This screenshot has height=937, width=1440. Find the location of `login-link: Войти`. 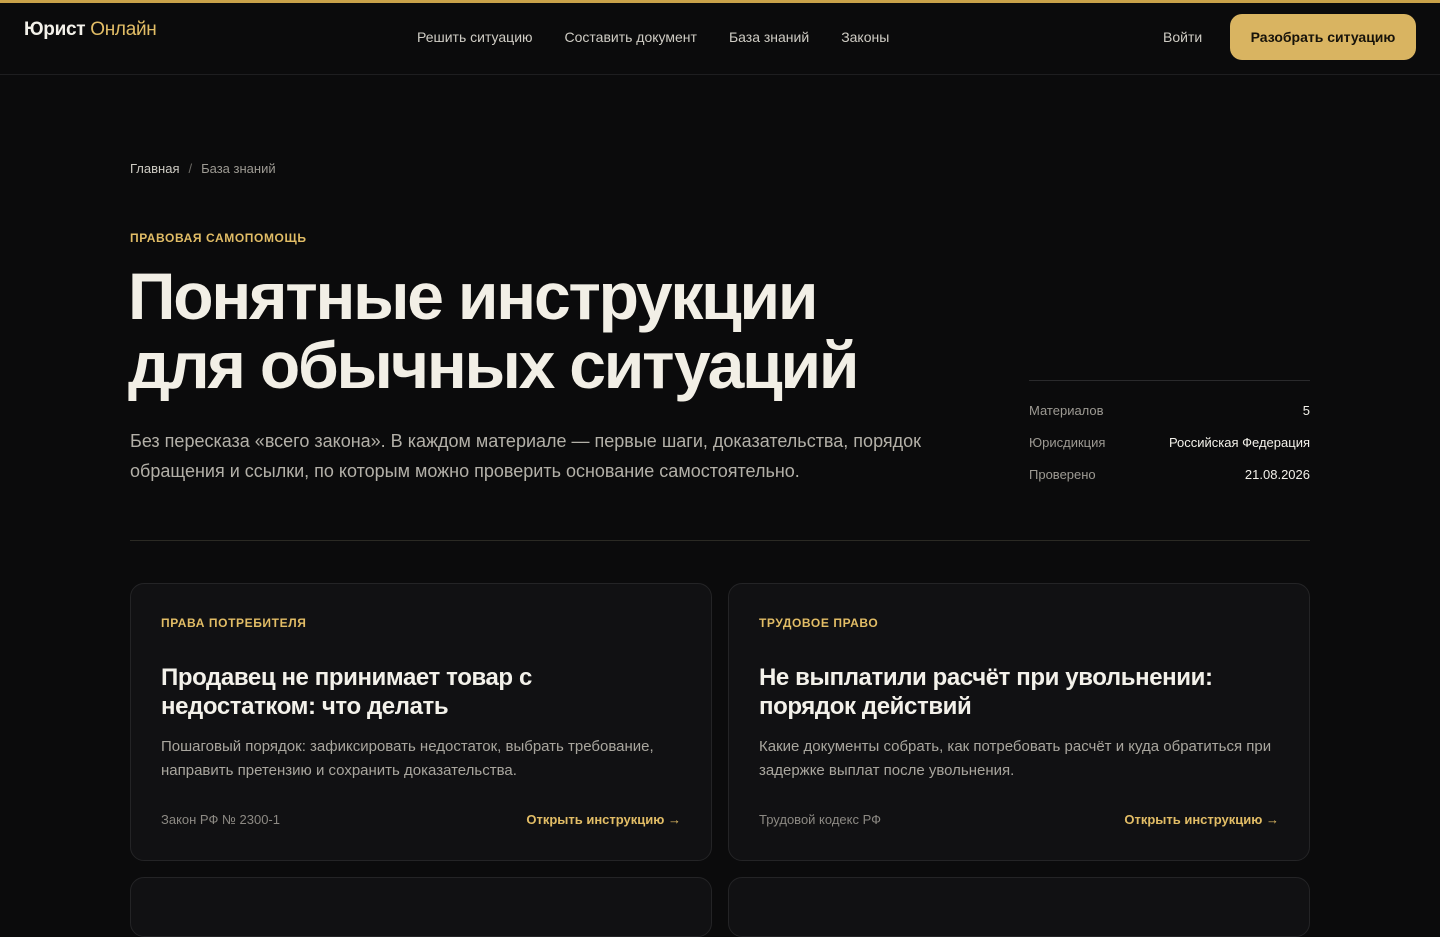

login-link: Войти is located at coordinates (1182, 37).